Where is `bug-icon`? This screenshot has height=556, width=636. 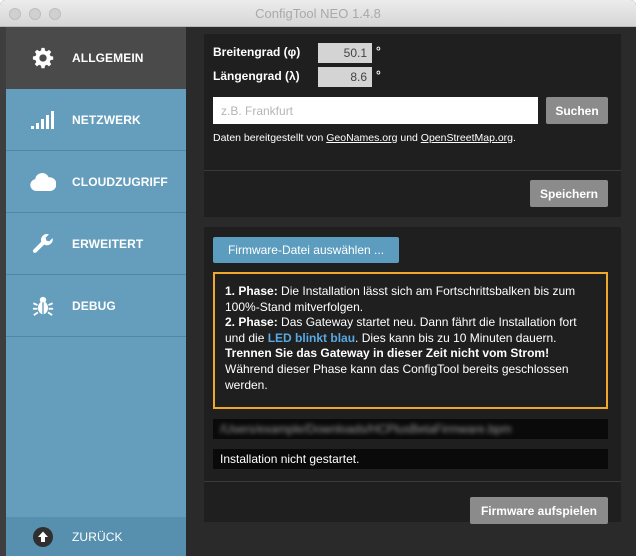 bug-icon is located at coordinates (43, 306).